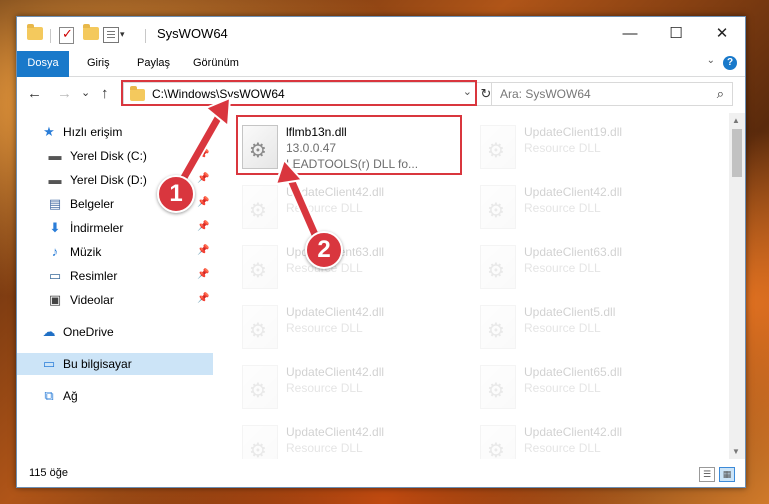  Describe the element at coordinates (122, 37) in the screenshot. I see `quick-access-dropdown-icon: ▾` at that location.